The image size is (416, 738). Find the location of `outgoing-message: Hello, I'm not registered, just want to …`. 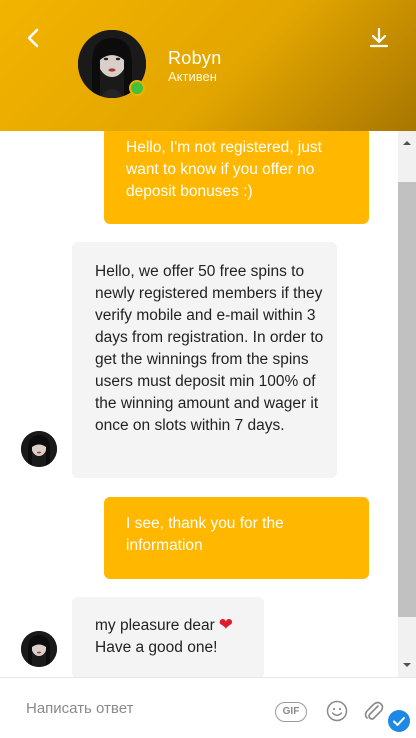

outgoing-message: Hello, I'm not registered, just want to … is located at coordinates (236, 177).